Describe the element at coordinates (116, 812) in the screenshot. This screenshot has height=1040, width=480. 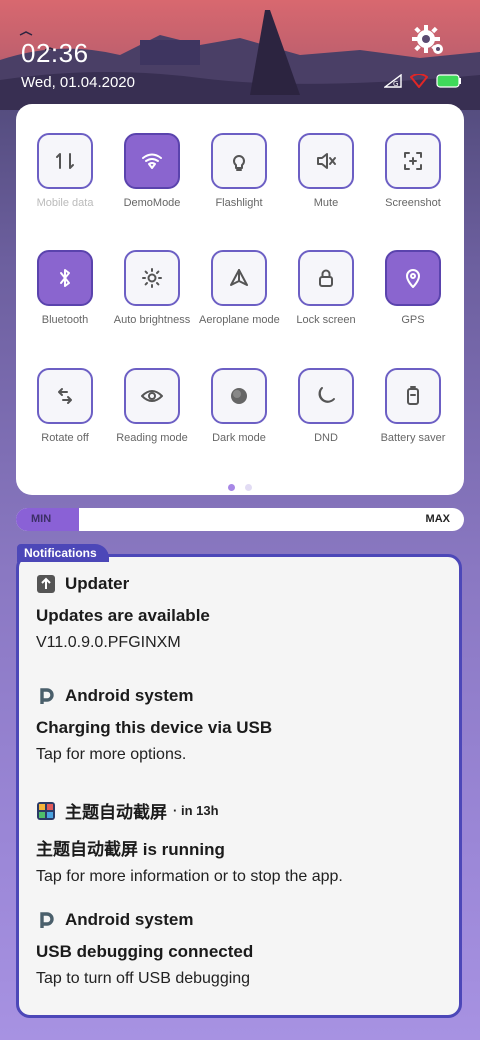
I see `notification-app-name: 主题自动截屏` at that location.